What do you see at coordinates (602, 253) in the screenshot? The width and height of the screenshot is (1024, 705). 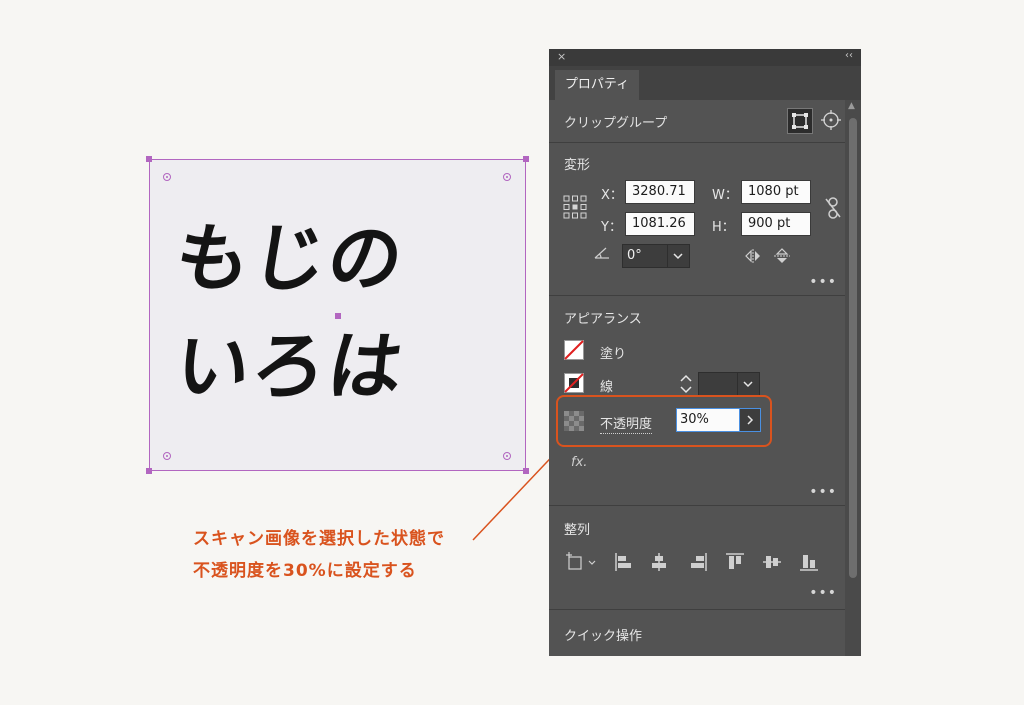 I see `rotate-angle-icon` at bounding box center [602, 253].